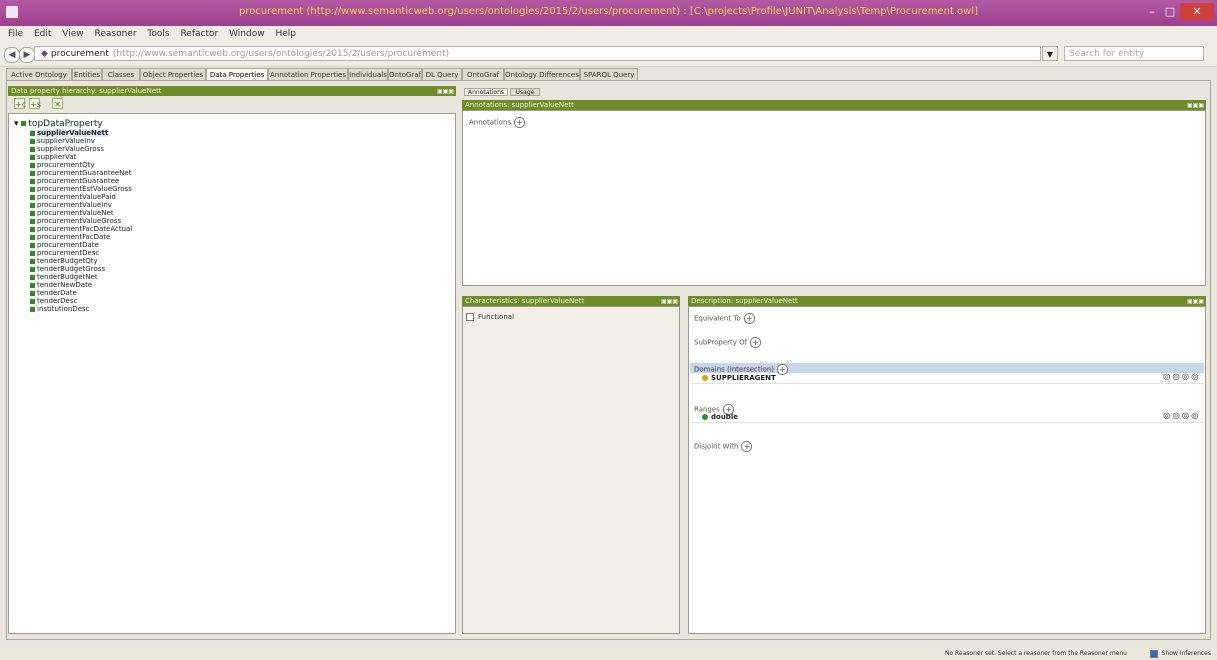 The image size is (1217, 660). Describe the element at coordinates (1153, 653) in the screenshot. I see `show-inferences-checkbox` at that location.